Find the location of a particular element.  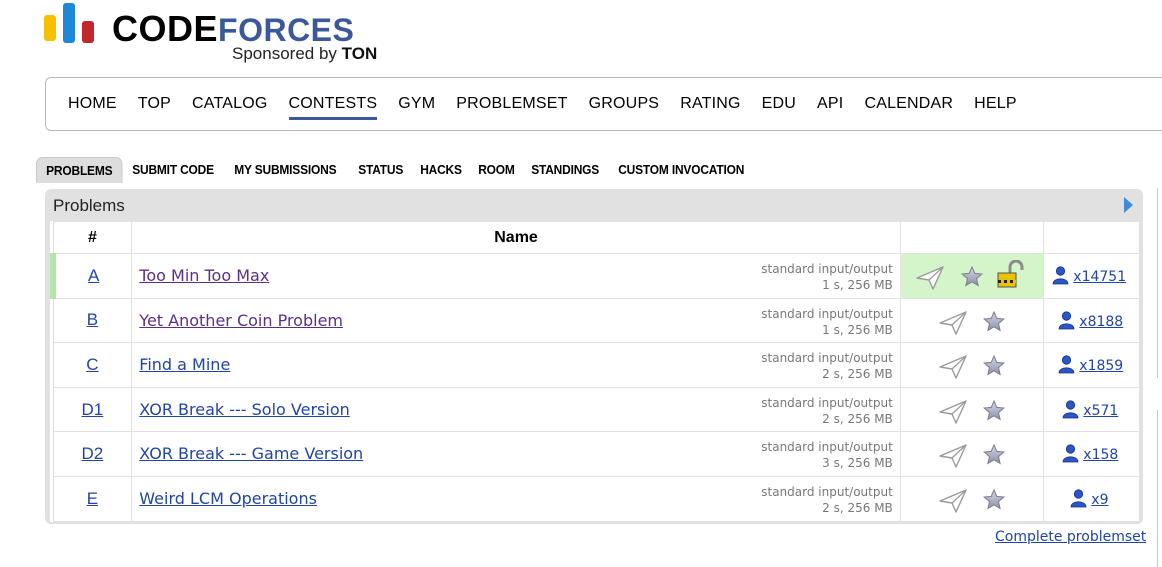

tab-room: ROOM is located at coordinates (496, 170).